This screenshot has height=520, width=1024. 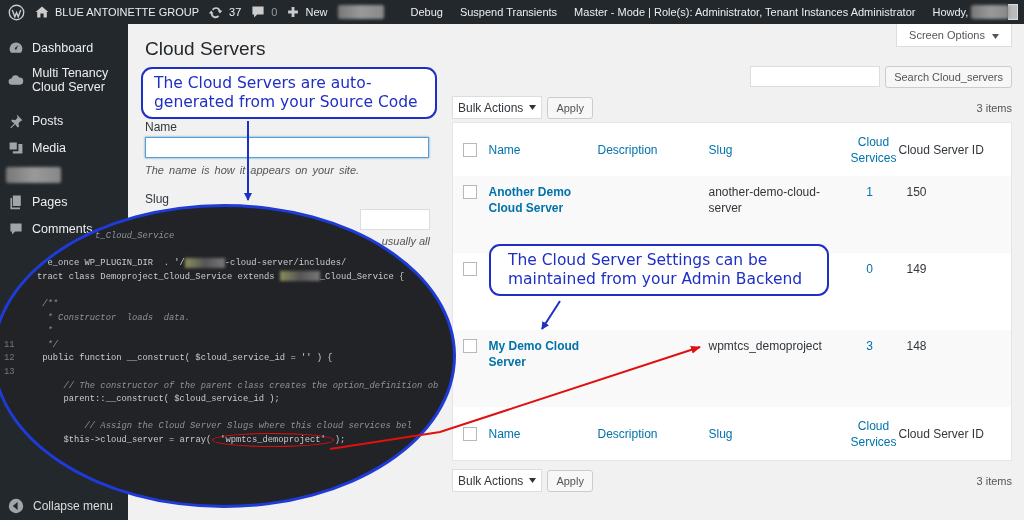 I want to click on logo-icon, so click(x=16, y=12).